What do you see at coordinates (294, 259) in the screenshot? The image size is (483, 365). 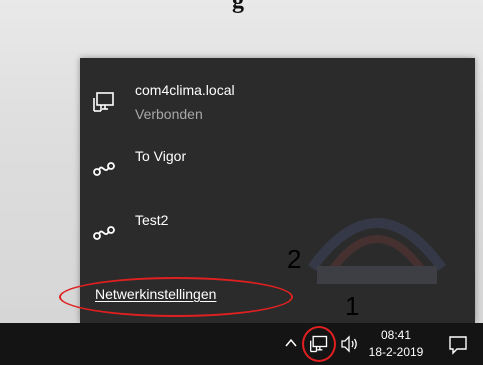 I see `annotation-number-2: 2` at bounding box center [294, 259].